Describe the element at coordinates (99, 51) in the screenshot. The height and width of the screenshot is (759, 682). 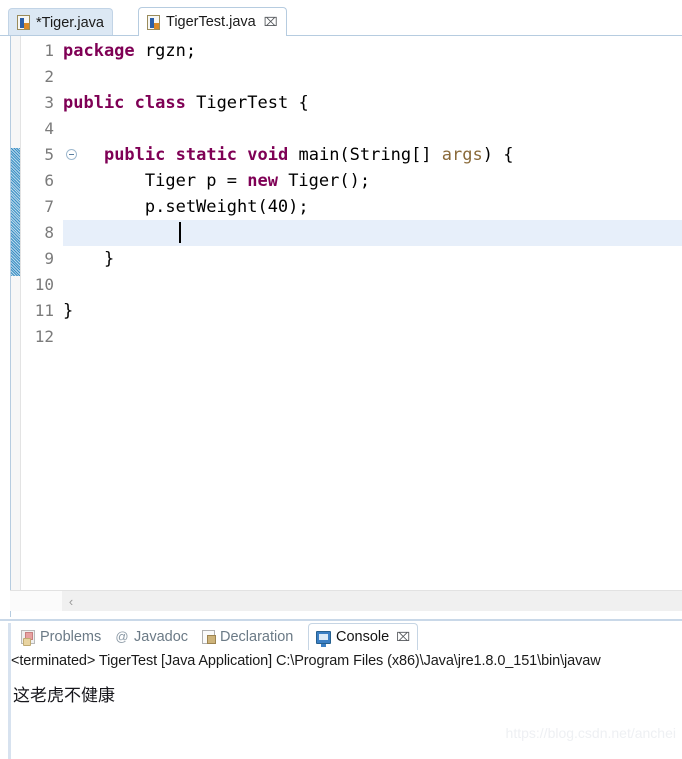
I see `code-token: package` at that location.